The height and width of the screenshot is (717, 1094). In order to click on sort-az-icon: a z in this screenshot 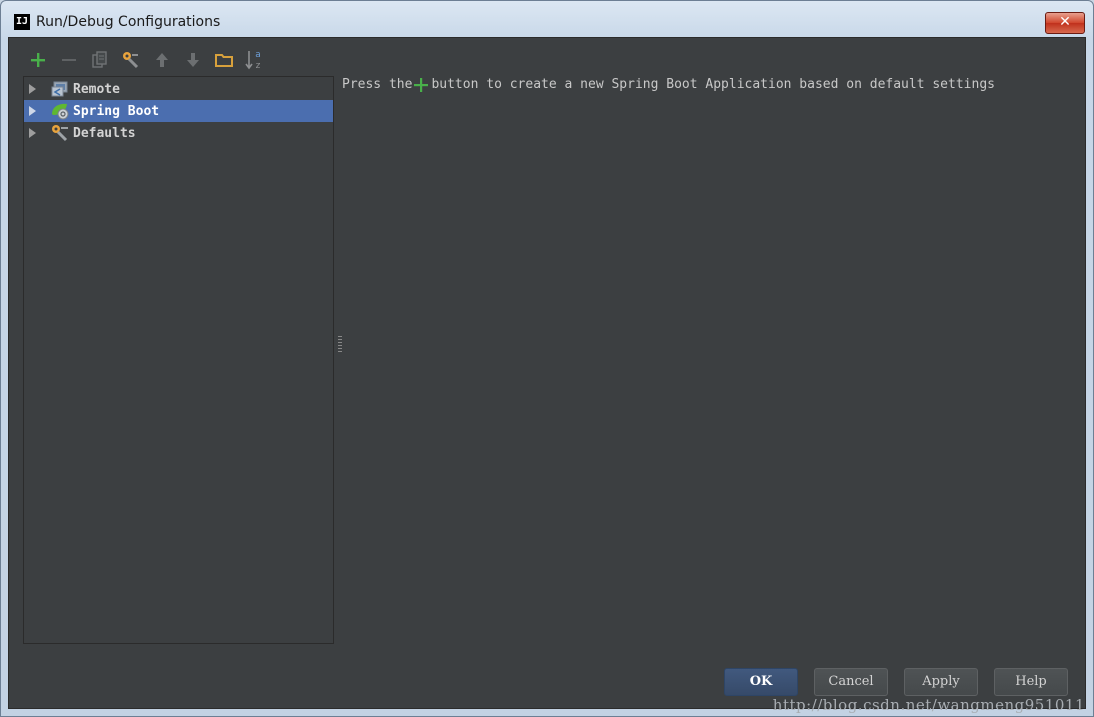, I will do `click(252, 60)`.